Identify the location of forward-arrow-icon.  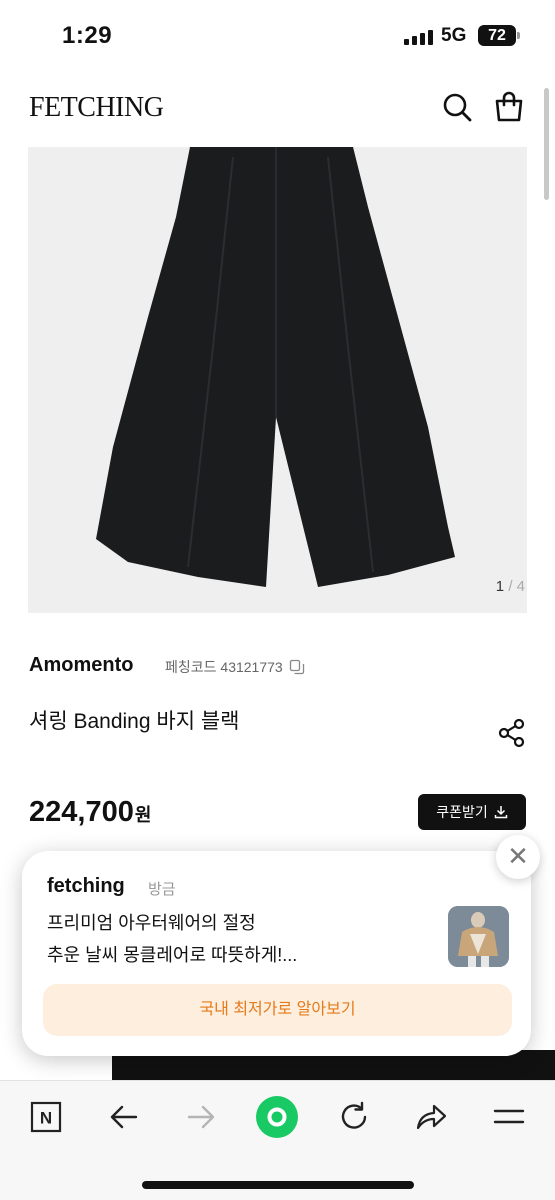
(201, 1117).